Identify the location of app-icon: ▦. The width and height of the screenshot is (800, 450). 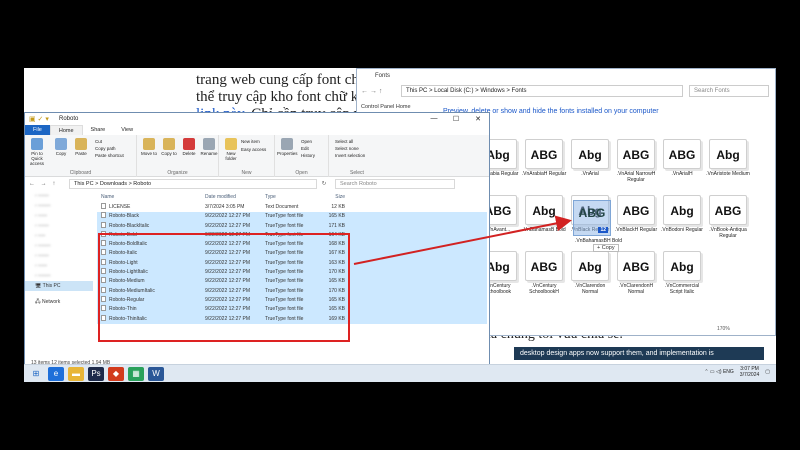
(136, 373).